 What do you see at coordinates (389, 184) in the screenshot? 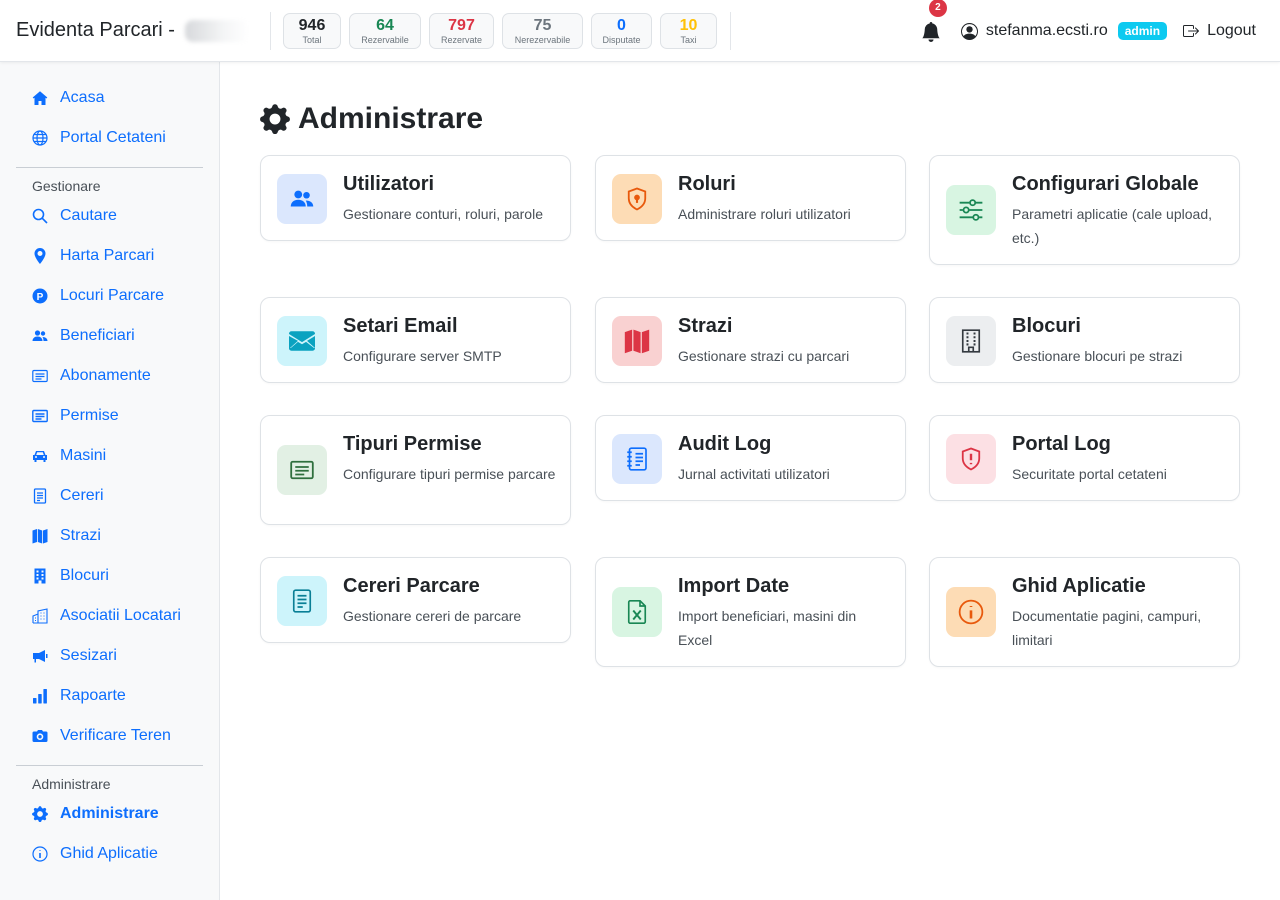
I see `card-title: Utilizatori` at bounding box center [389, 184].